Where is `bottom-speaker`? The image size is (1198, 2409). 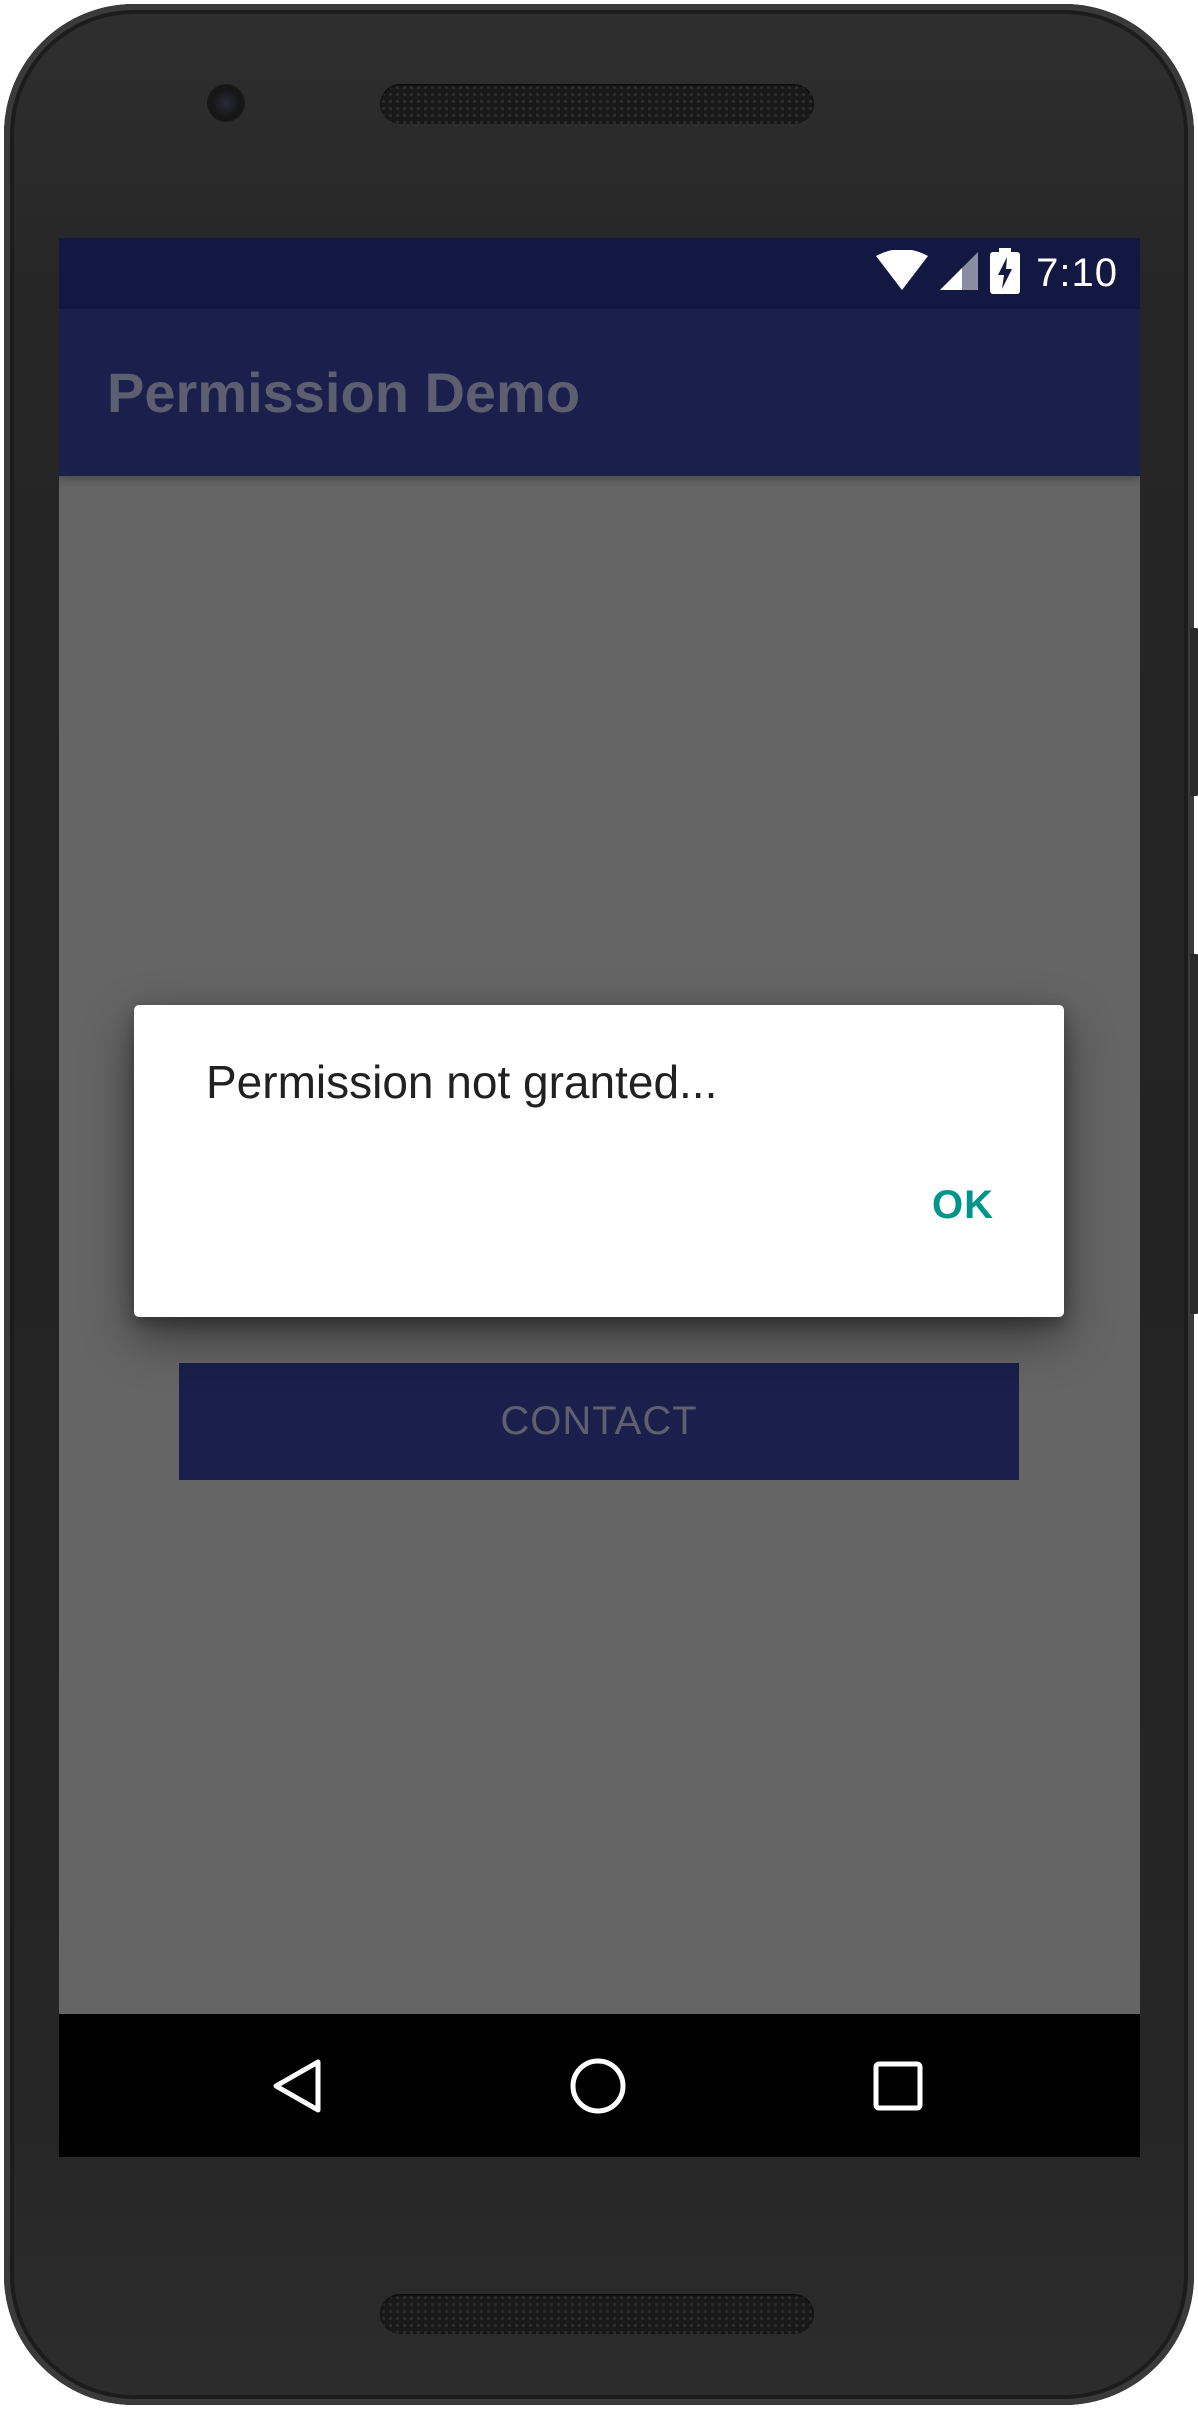 bottom-speaker is located at coordinates (597, 2314).